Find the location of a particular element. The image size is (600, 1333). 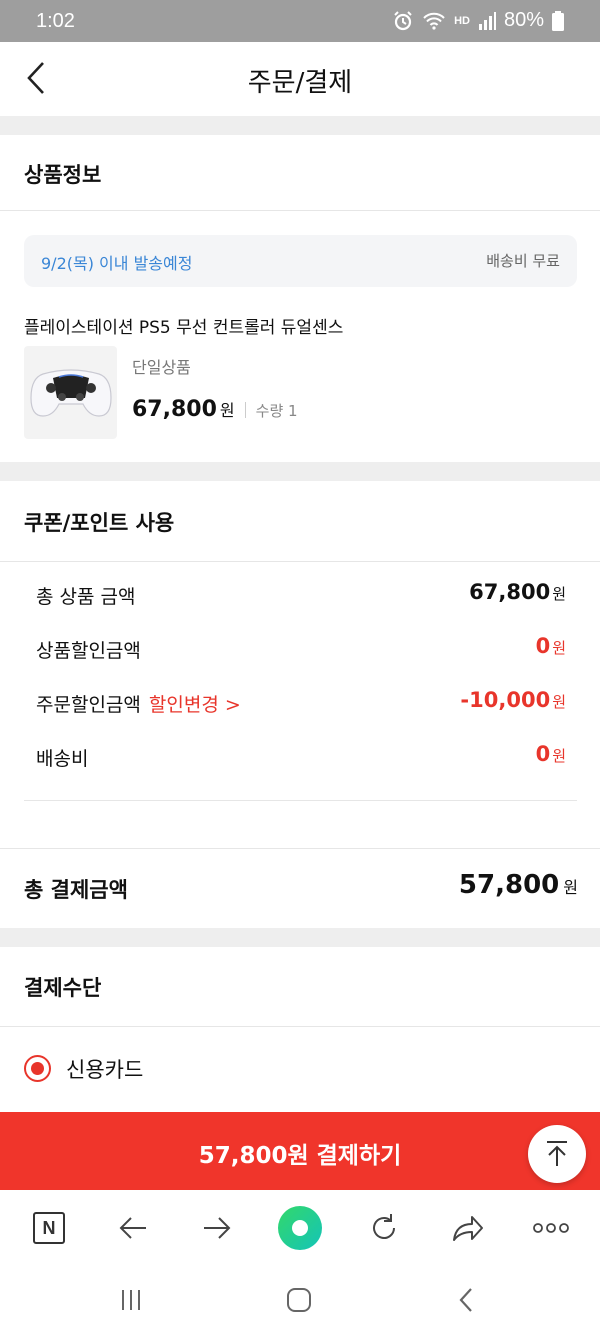

total-product-amount-row: 총 상품 금액 67,800 원 is located at coordinates (301, 595).